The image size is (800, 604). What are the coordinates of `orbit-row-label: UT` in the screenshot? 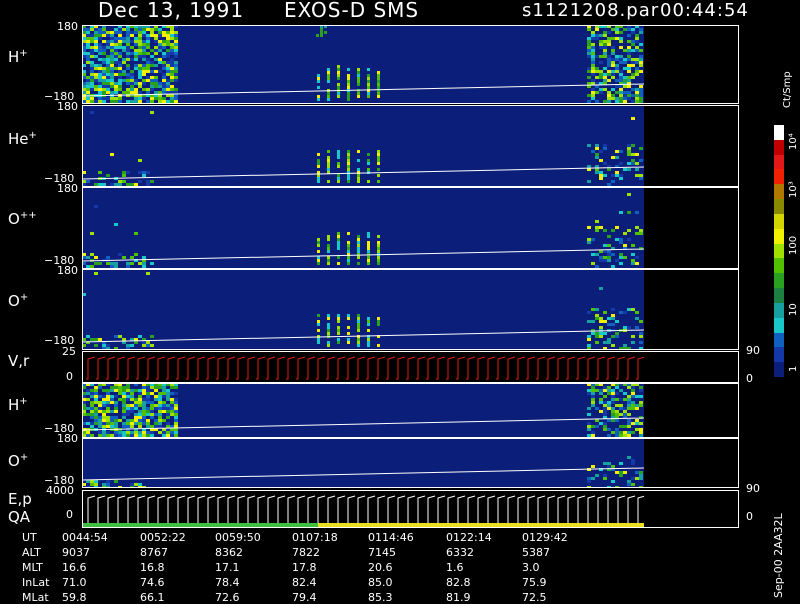 It's located at (29, 537).